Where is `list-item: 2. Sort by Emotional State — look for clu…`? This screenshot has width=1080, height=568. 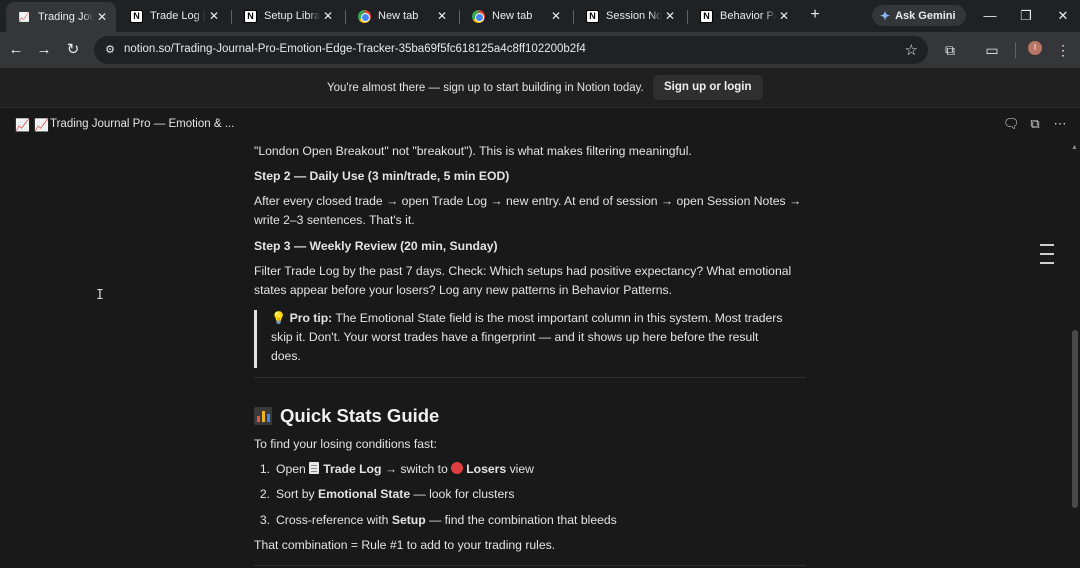 list-item: 2. Sort by Emotional State — look for clu… is located at coordinates (384, 494).